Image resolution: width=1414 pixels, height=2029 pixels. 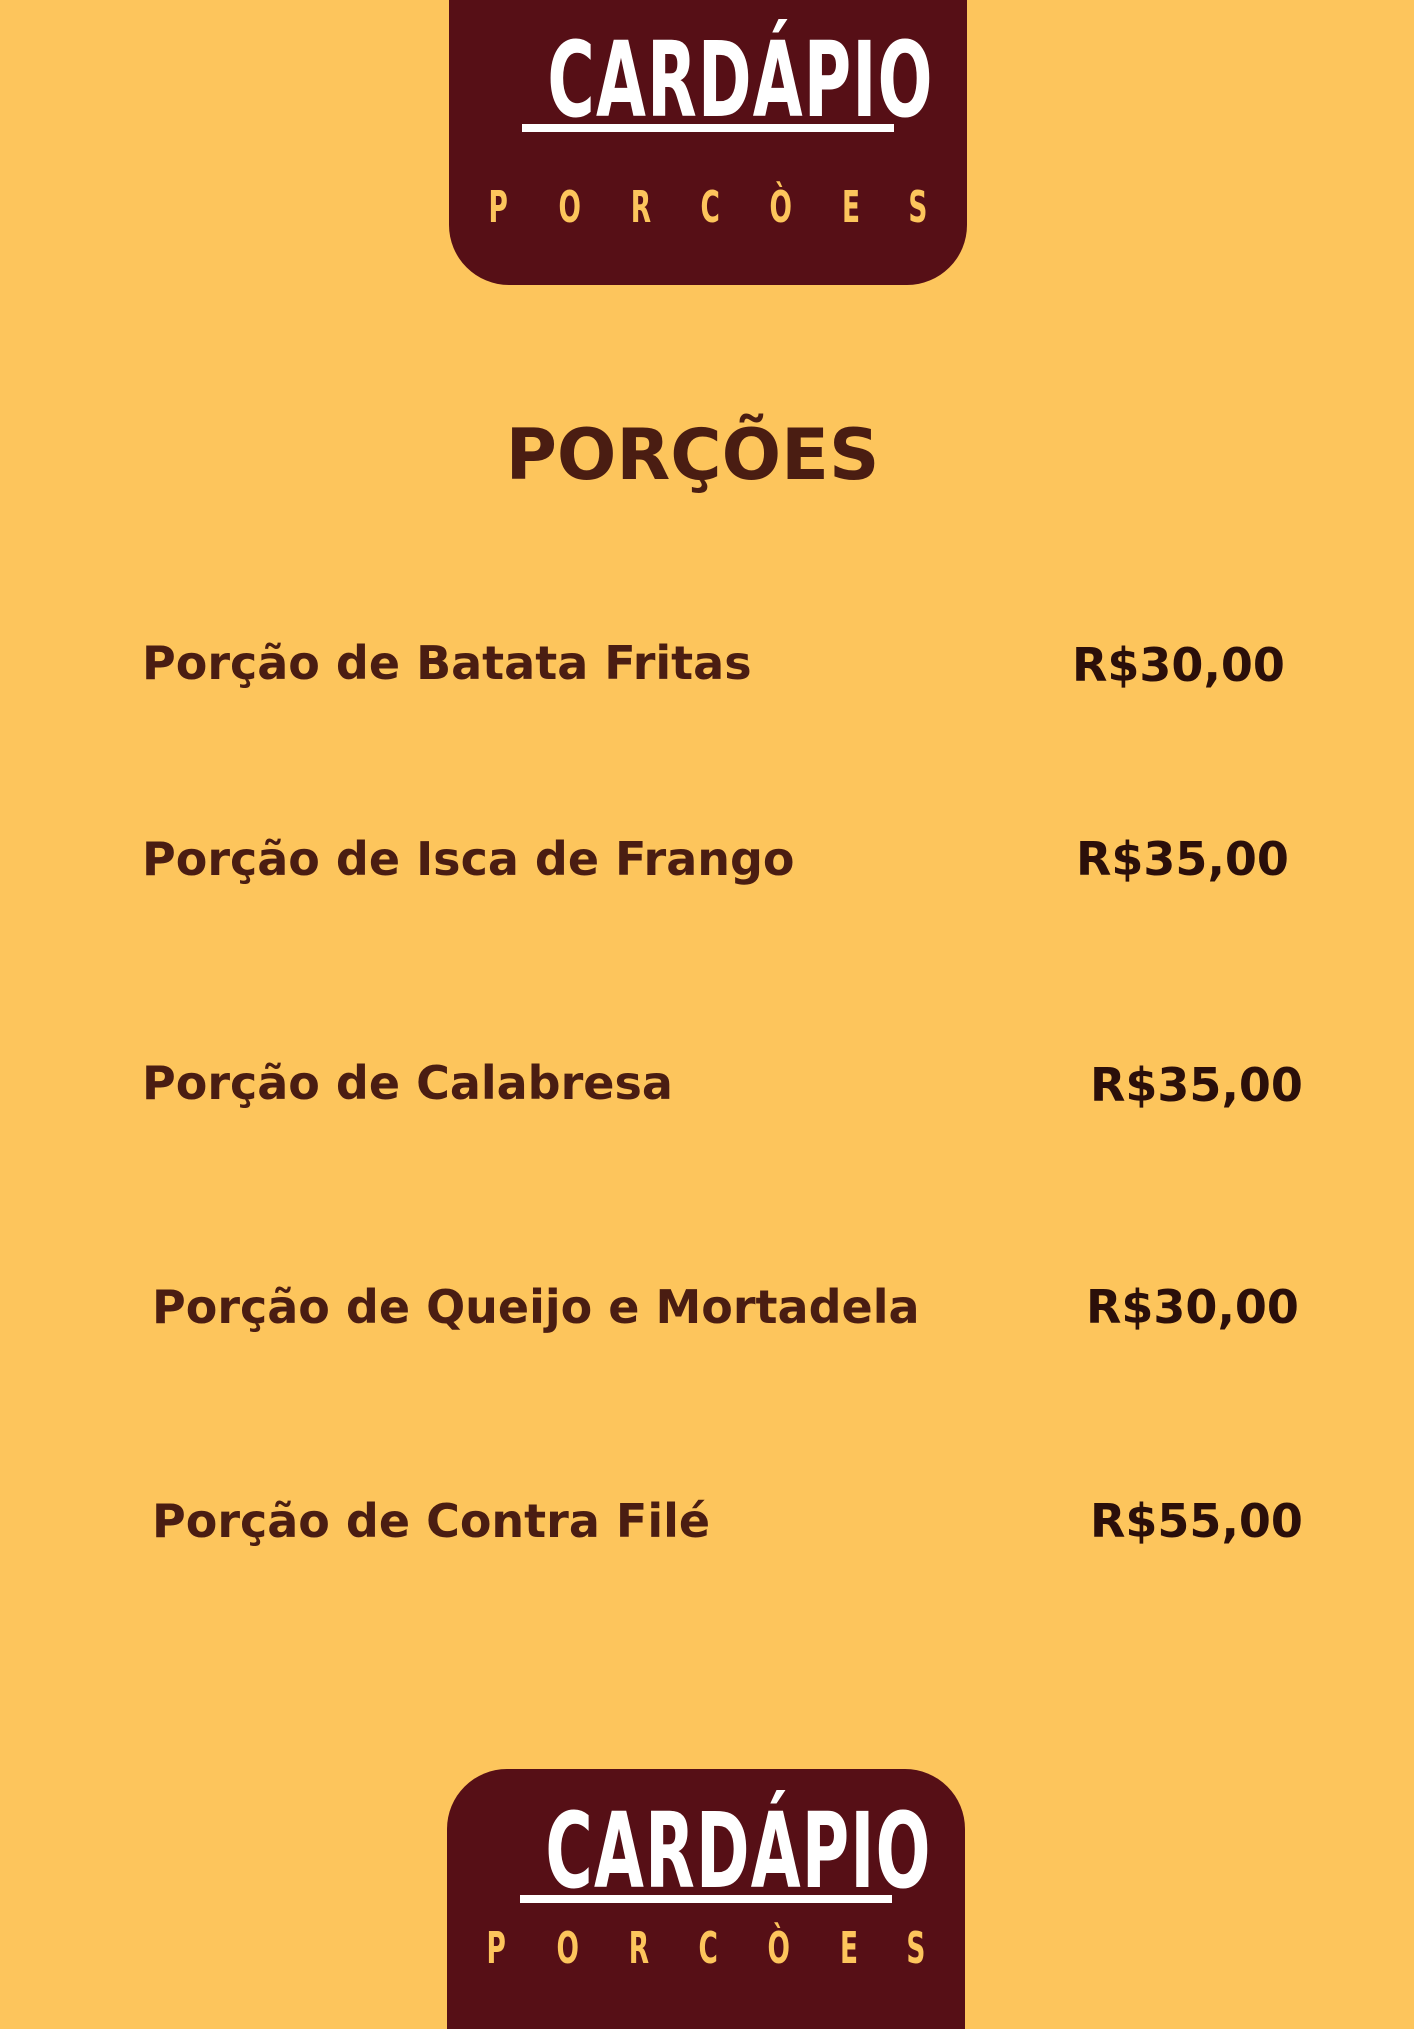 I want to click on menu-item-name: Porção de Batata Fritas, so click(x=447, y=663).